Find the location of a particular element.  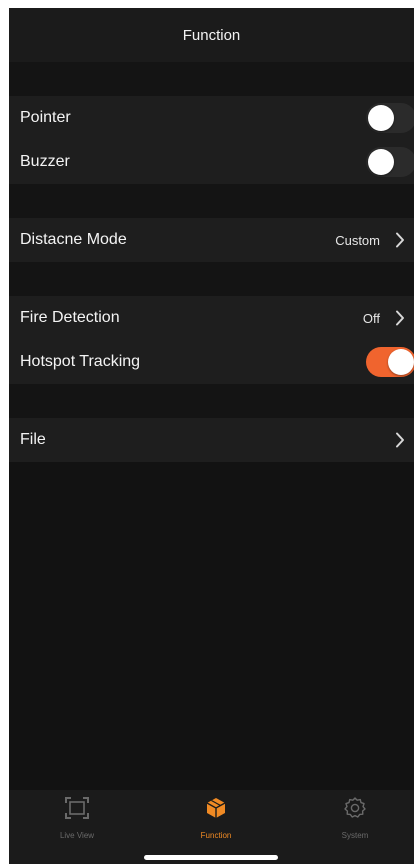

pointer-toggle is located at coordinates (390, 118).